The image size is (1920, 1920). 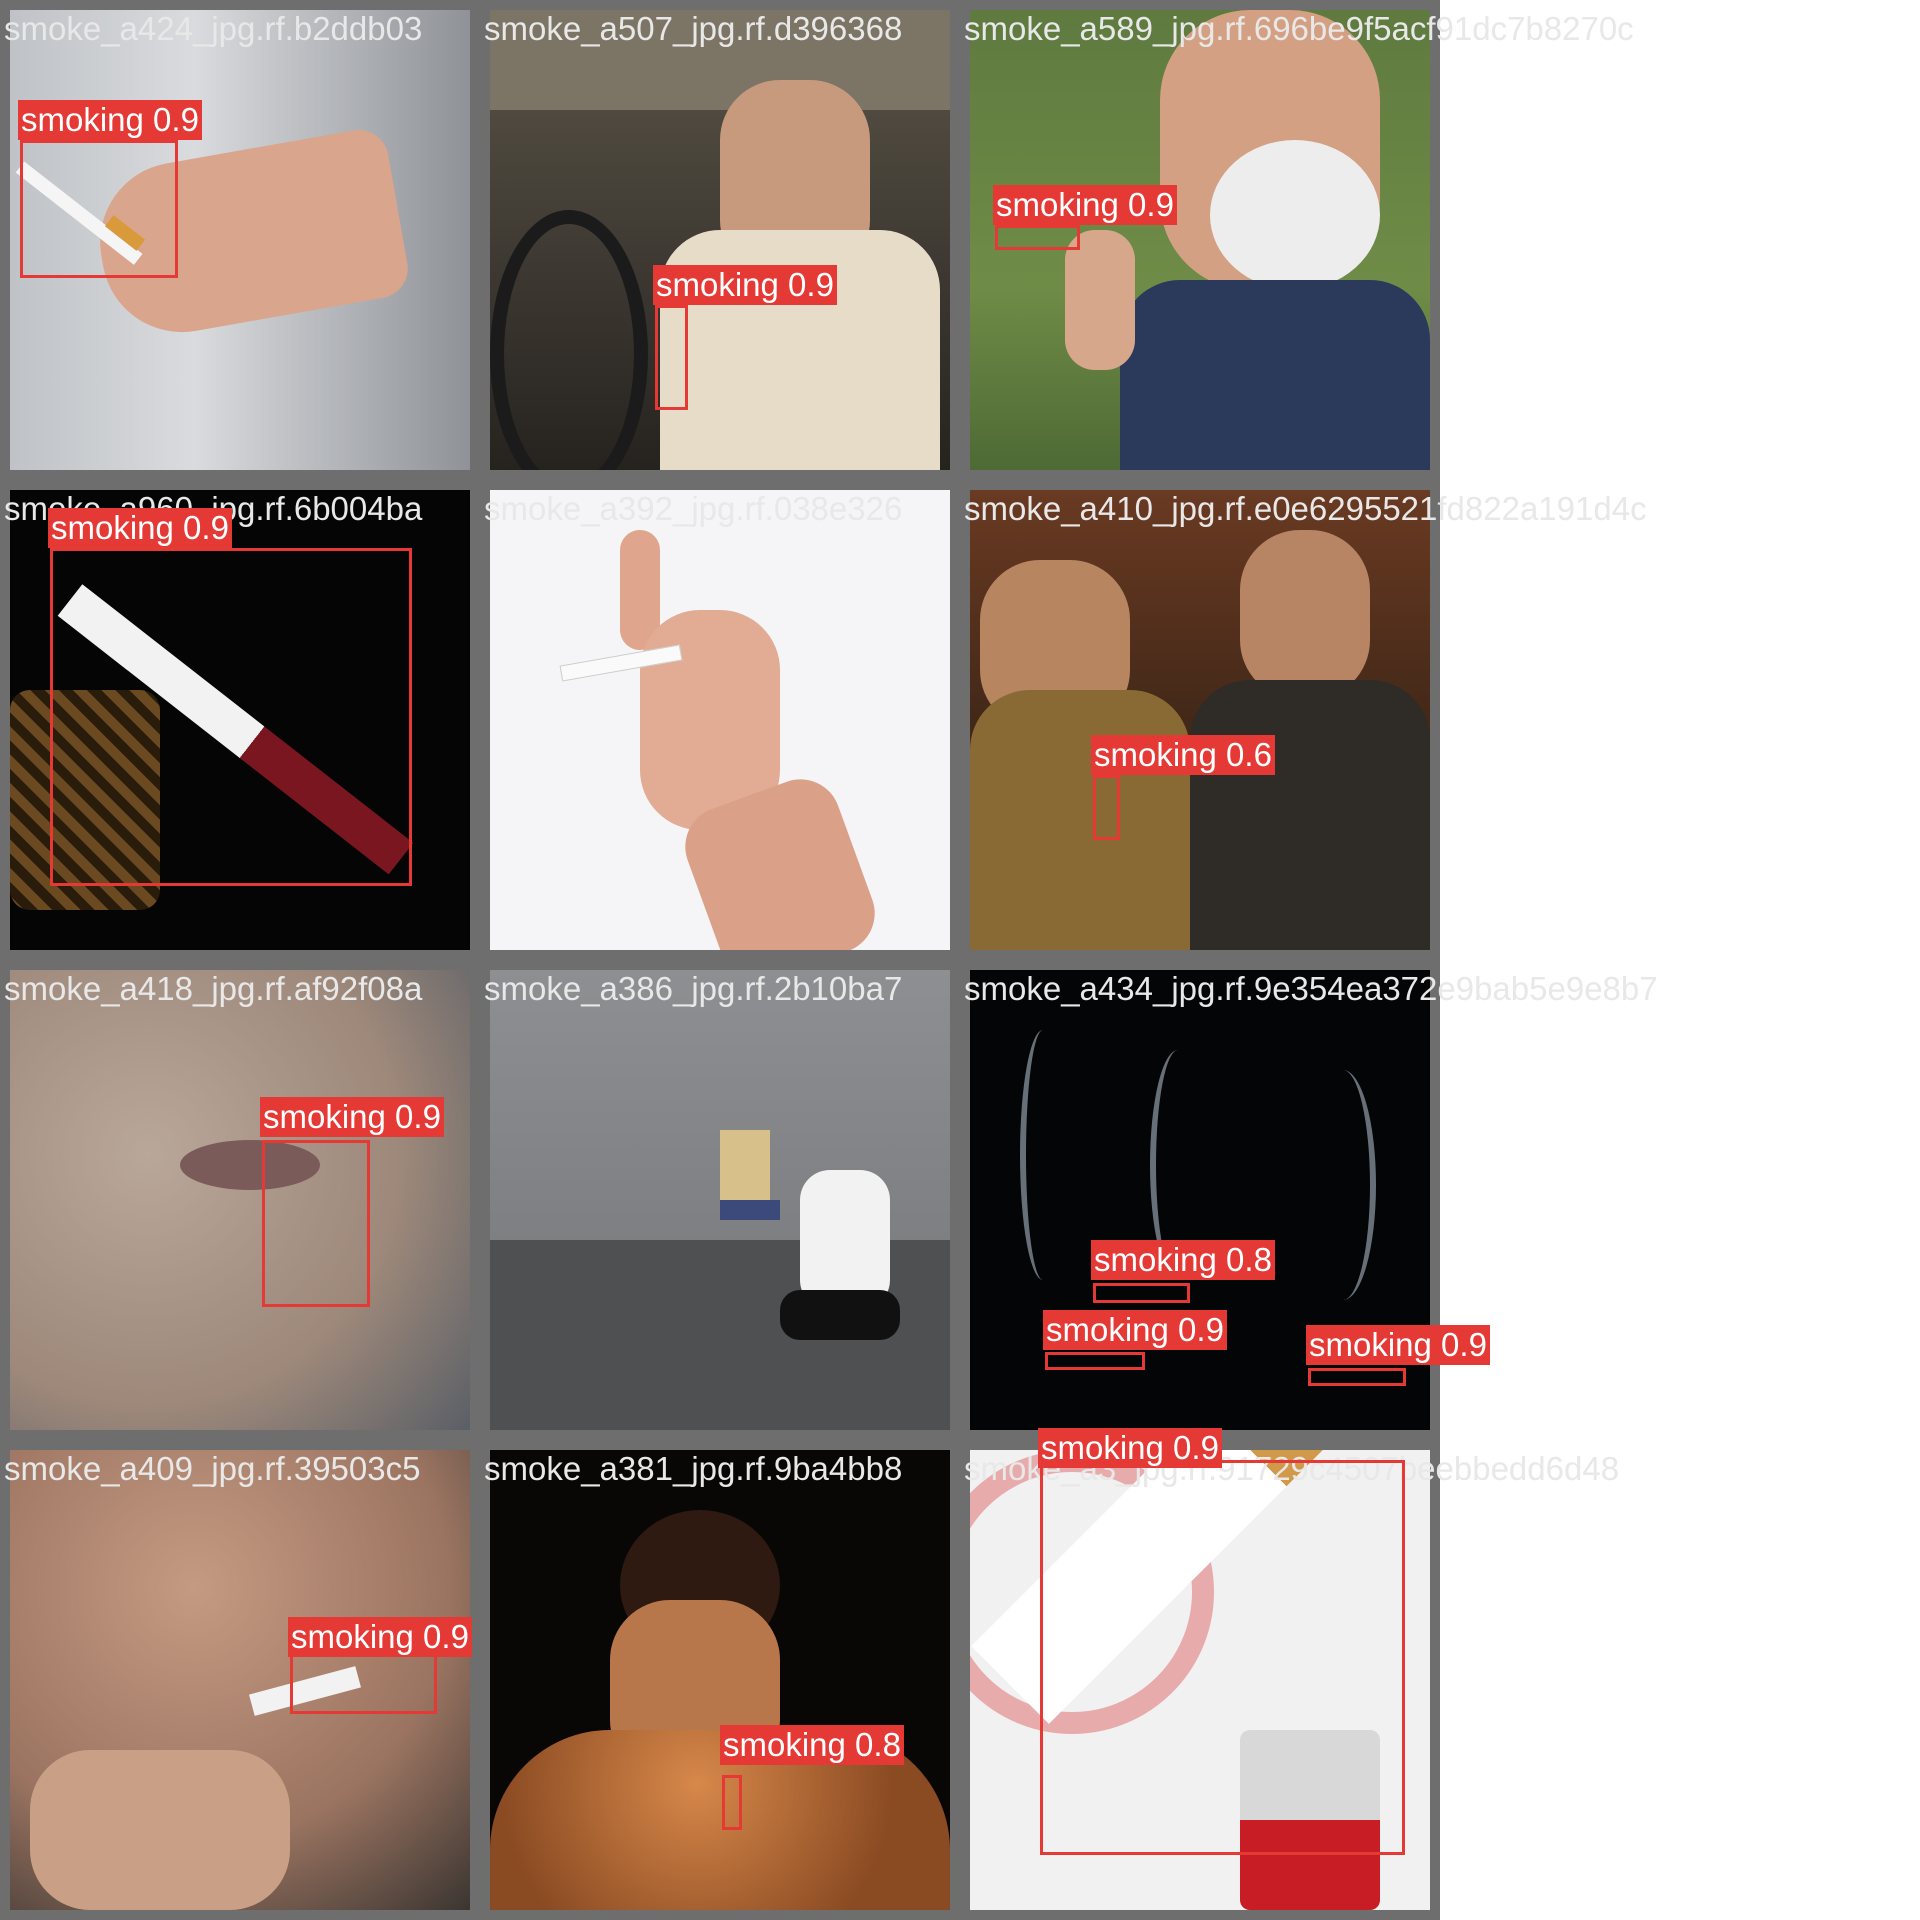 I want to click on image-filename: smoke_a410_jpg.rf.e0e6295521fd822a191d4c, so click(x=1305, y=508).